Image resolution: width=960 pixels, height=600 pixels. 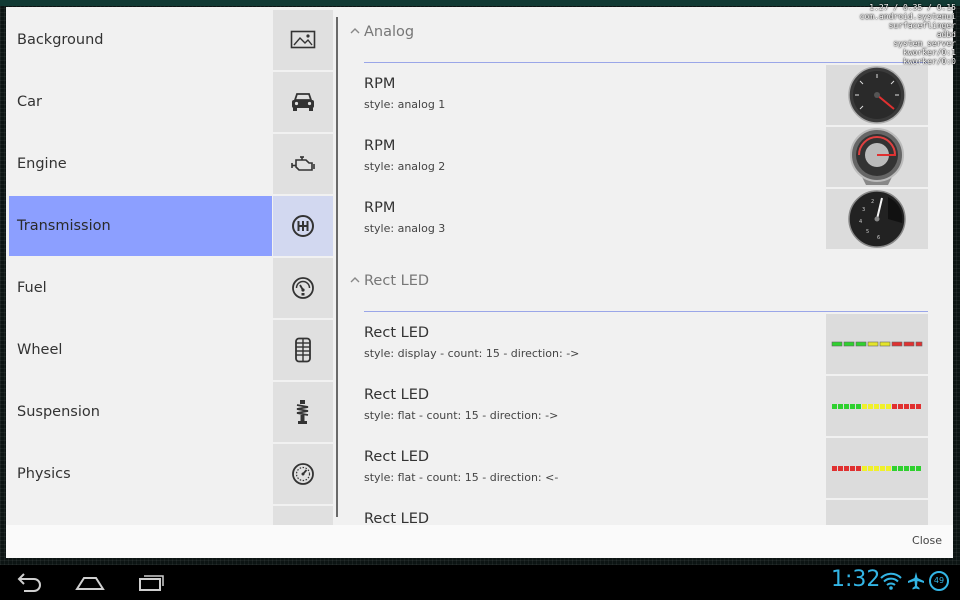 I want to click on section-title: Analog, so click(x=389, y=32).